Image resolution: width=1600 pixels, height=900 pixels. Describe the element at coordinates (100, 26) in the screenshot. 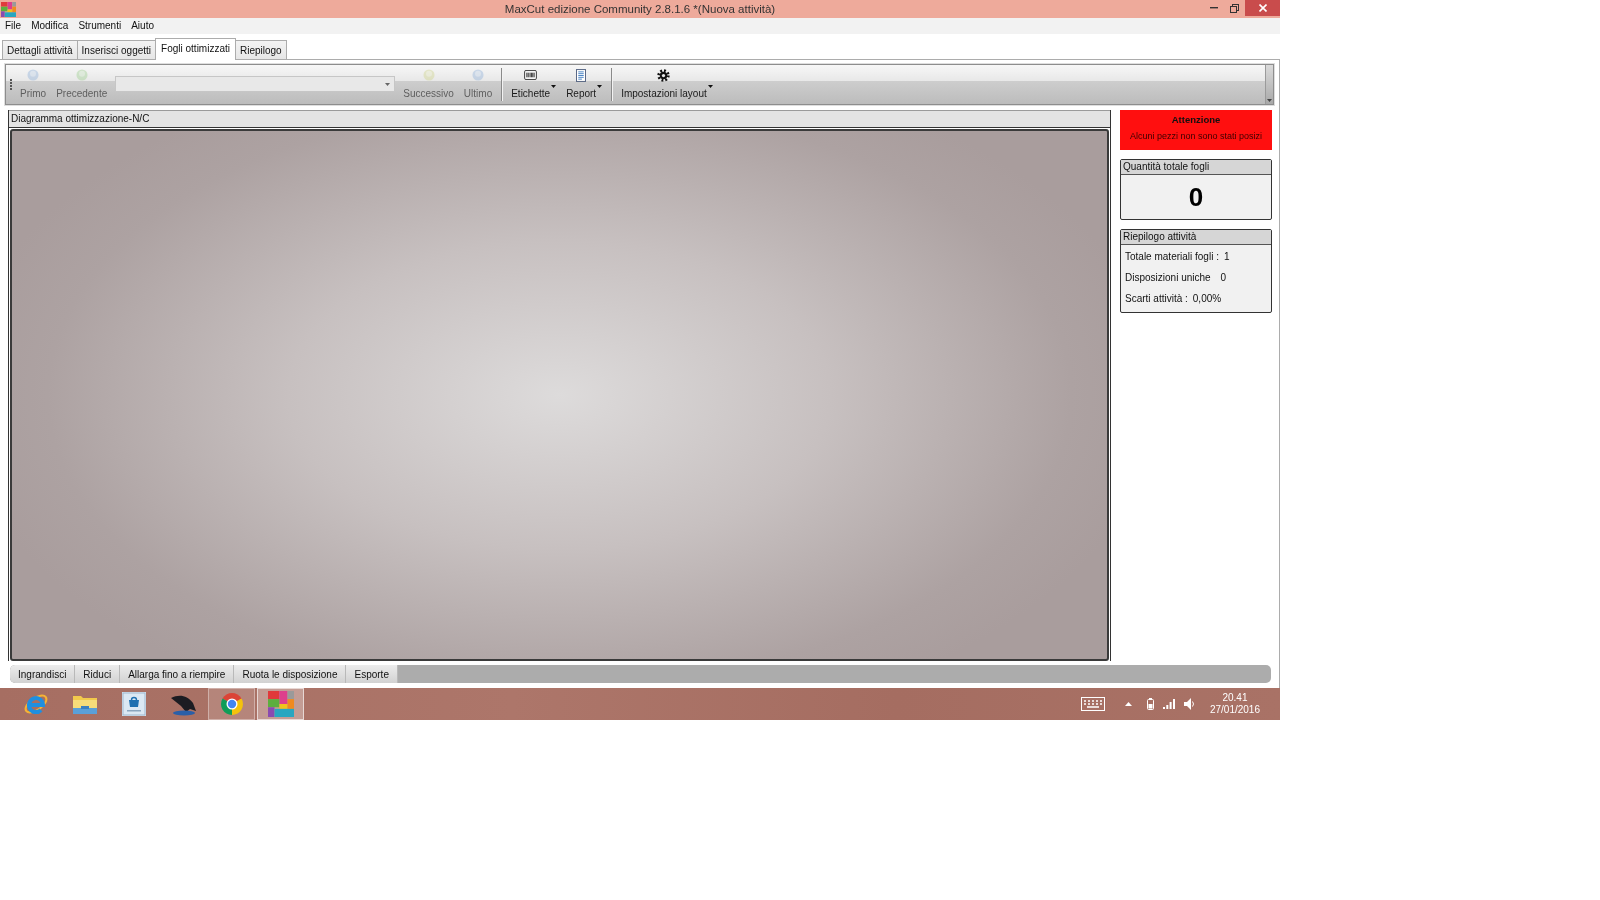

I see `menu-item: Strumenti` at that location.